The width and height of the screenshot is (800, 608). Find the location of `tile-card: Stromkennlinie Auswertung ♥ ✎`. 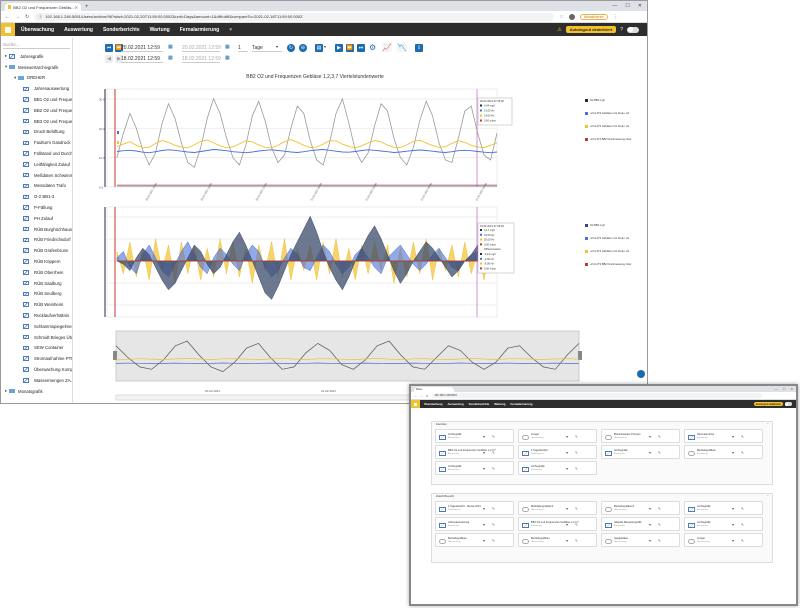

tile-card: Stromkennlinie Auswertung ♥ ✎ is located at coordinates (723, 436).